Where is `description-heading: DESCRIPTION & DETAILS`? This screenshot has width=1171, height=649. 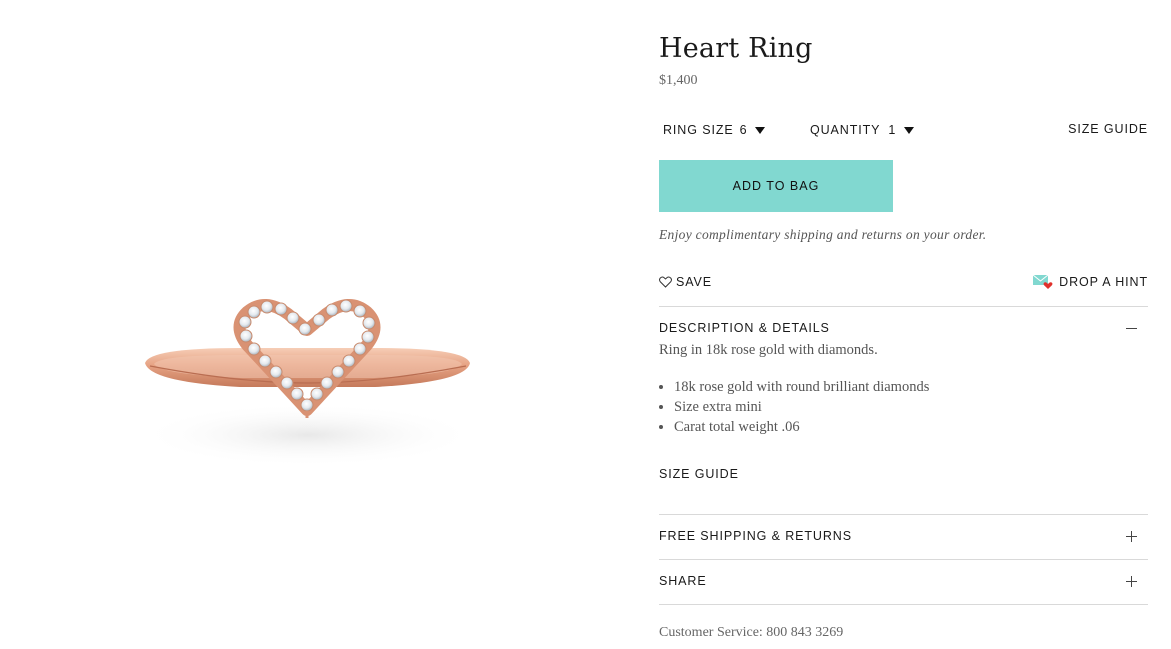 description-heading: DESCRIPTION & DETAILS is located at coordinates (744, 328).